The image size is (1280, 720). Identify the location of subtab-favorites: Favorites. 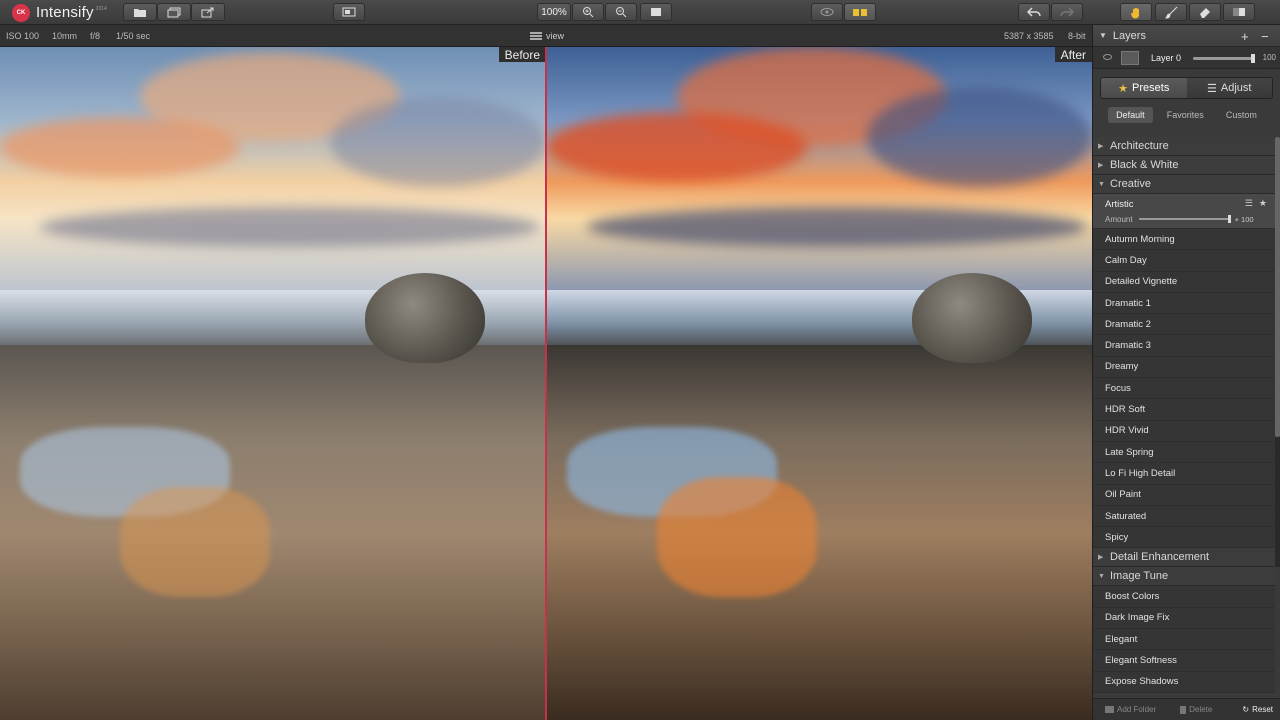
(1185, 115).